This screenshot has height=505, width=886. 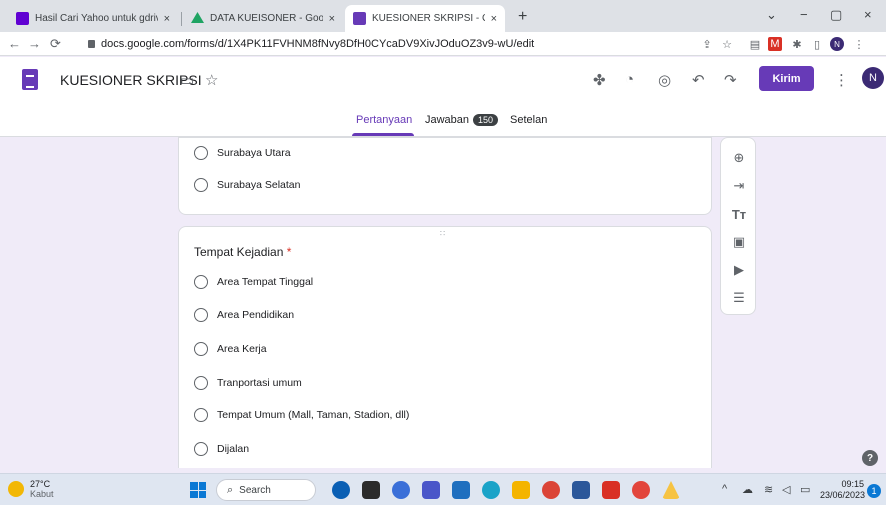 I want to click on extensions-puzzle-icon: ✱, so click(x=797, y=44).